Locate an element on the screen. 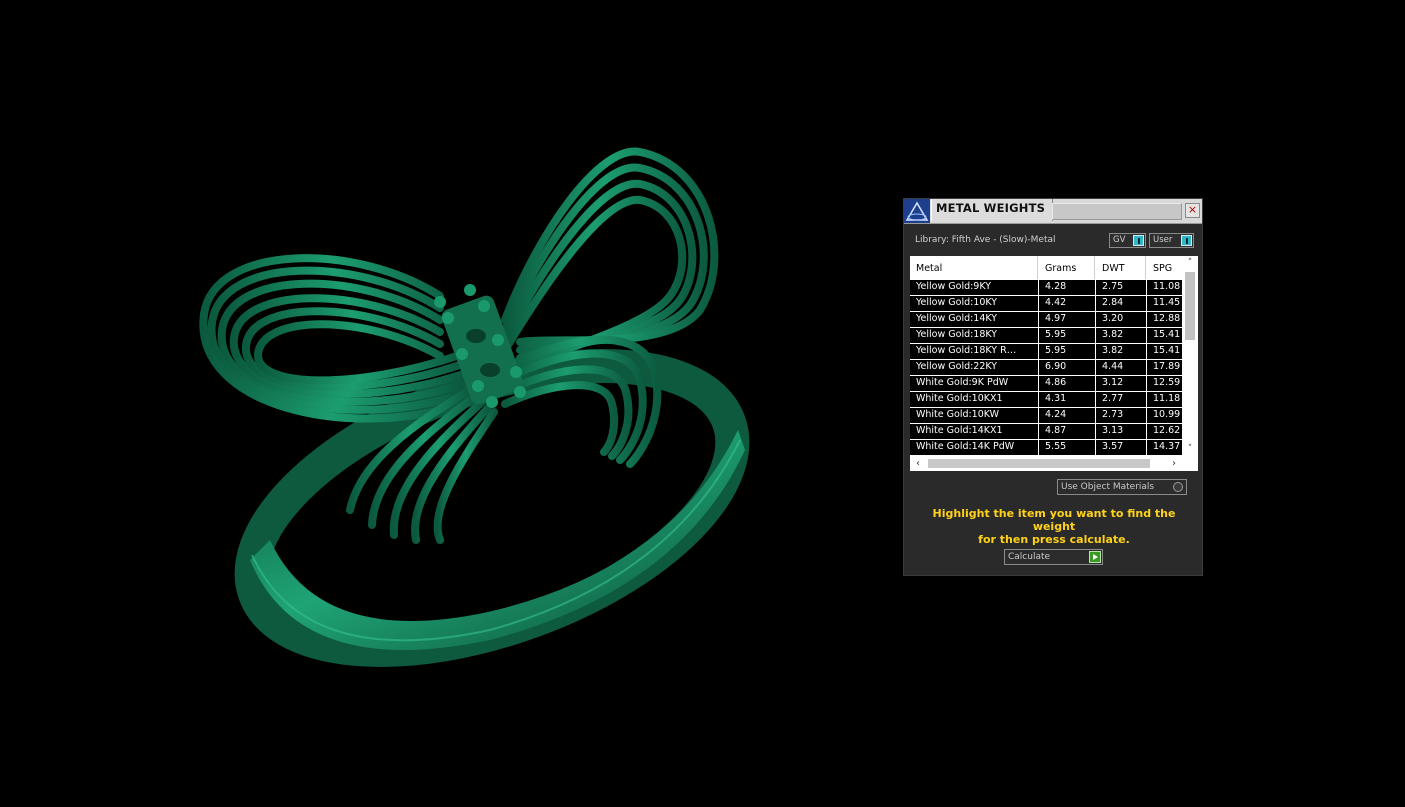 Image resolution: width=1405 pixels, height=807 pixels. column-header-dwt: DWT is located at coordinates (1121, 267).